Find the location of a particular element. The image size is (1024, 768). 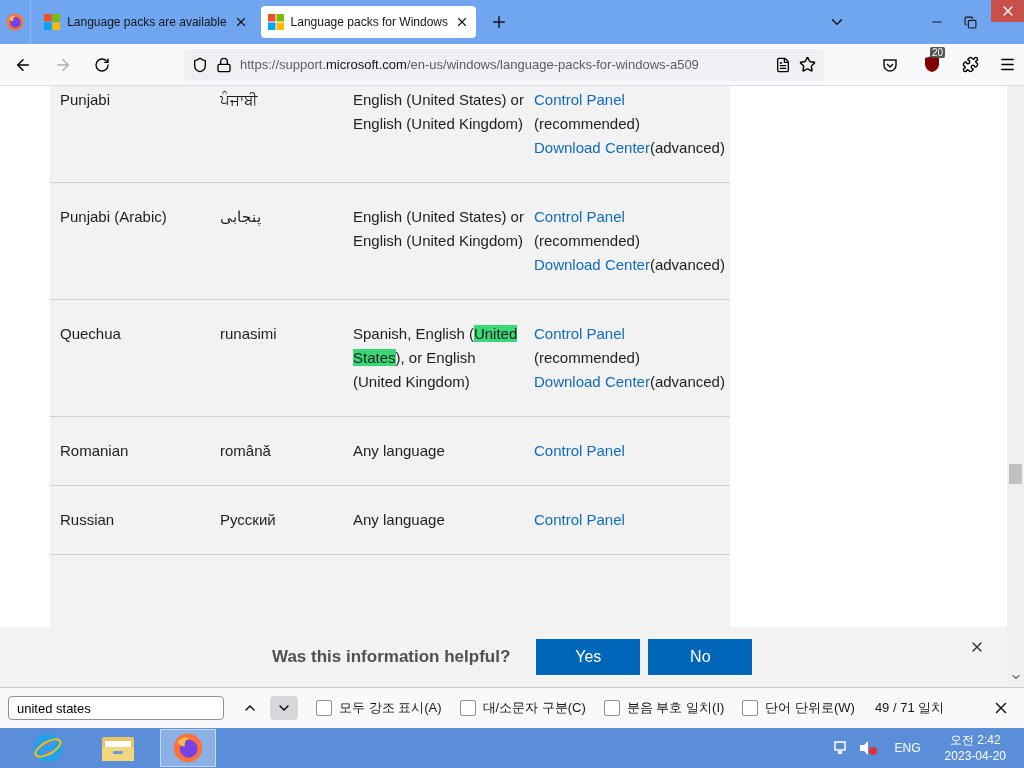

taskbar-app is located at coordinates (188, 748).